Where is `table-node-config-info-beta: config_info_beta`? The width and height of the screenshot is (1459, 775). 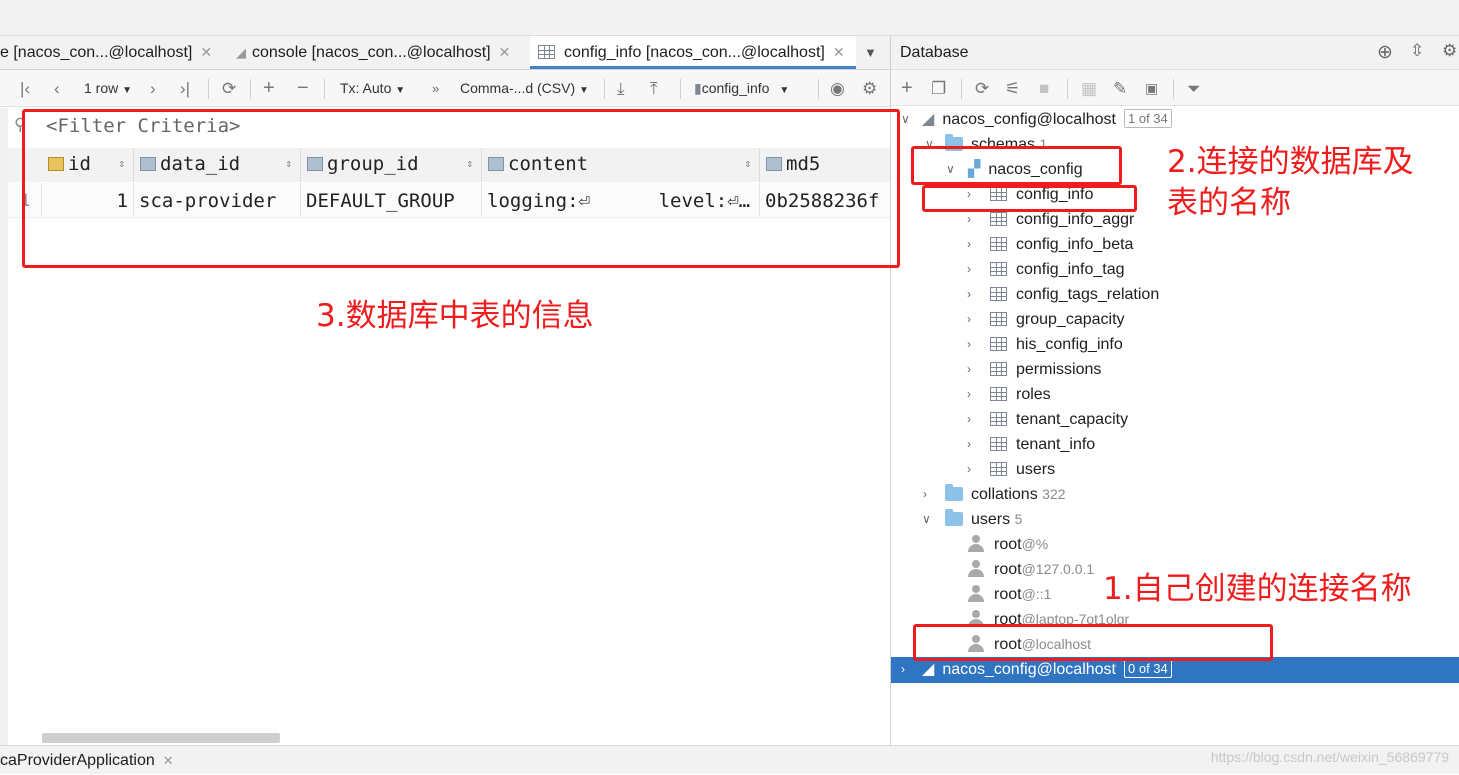
table-node-config-info-beta: config_info_beta is located at coordinates (1061, 244).